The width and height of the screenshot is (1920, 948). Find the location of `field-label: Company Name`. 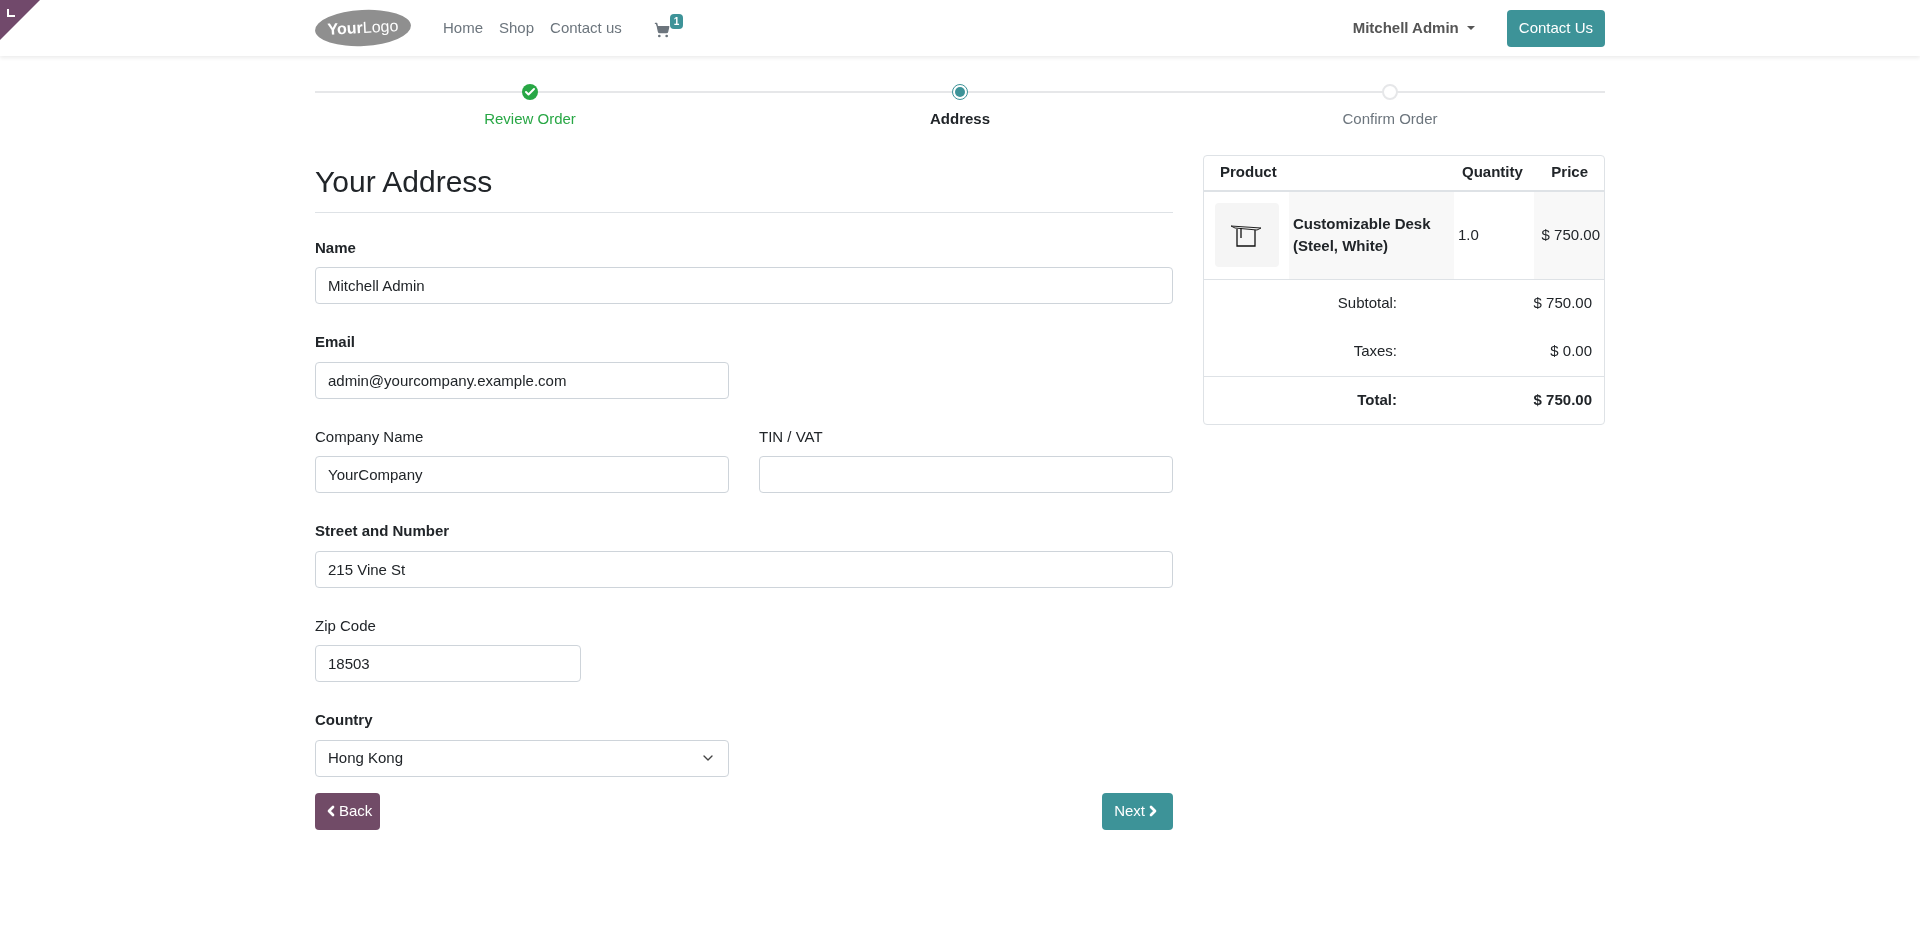

field-label: Company Name is located at coordinates (370, 436).